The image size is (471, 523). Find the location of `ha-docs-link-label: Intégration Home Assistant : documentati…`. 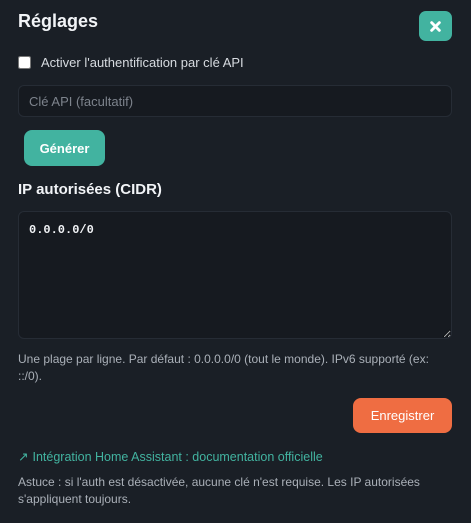

ha-docs-link-label: Intégration Home Assistant : documentati… is located at coordinates (177, 457).